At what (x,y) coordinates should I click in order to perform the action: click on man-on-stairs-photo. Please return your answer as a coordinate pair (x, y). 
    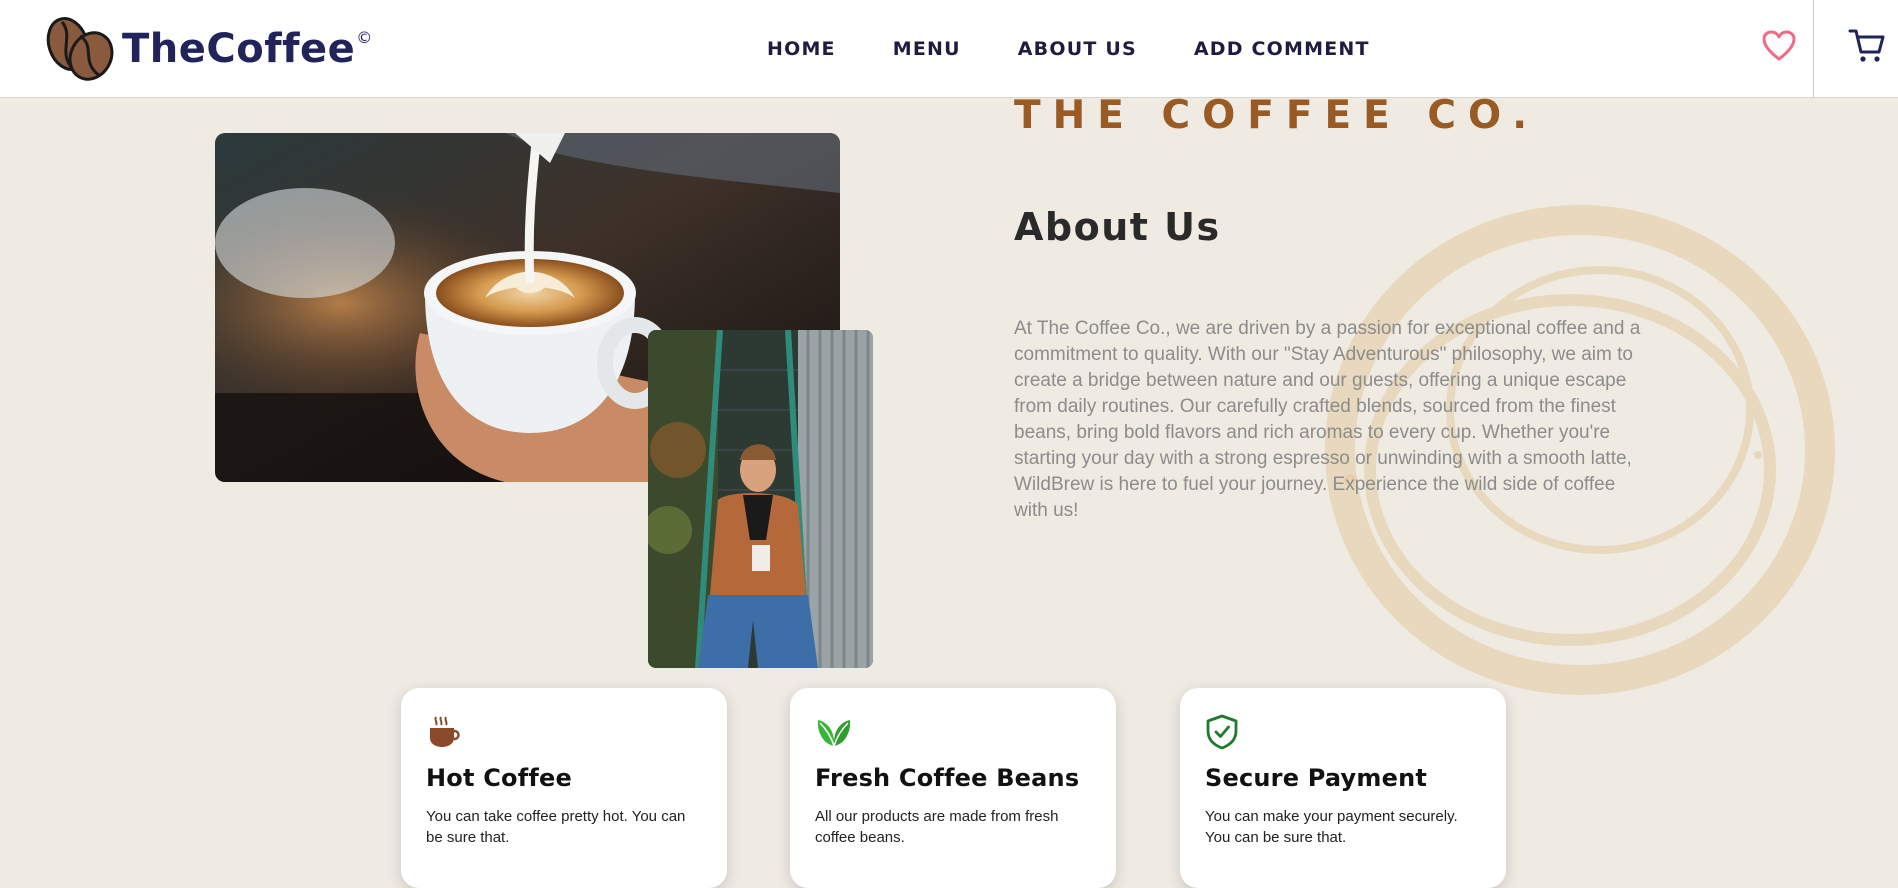
    Looking at the image, I should click on (760, 499).